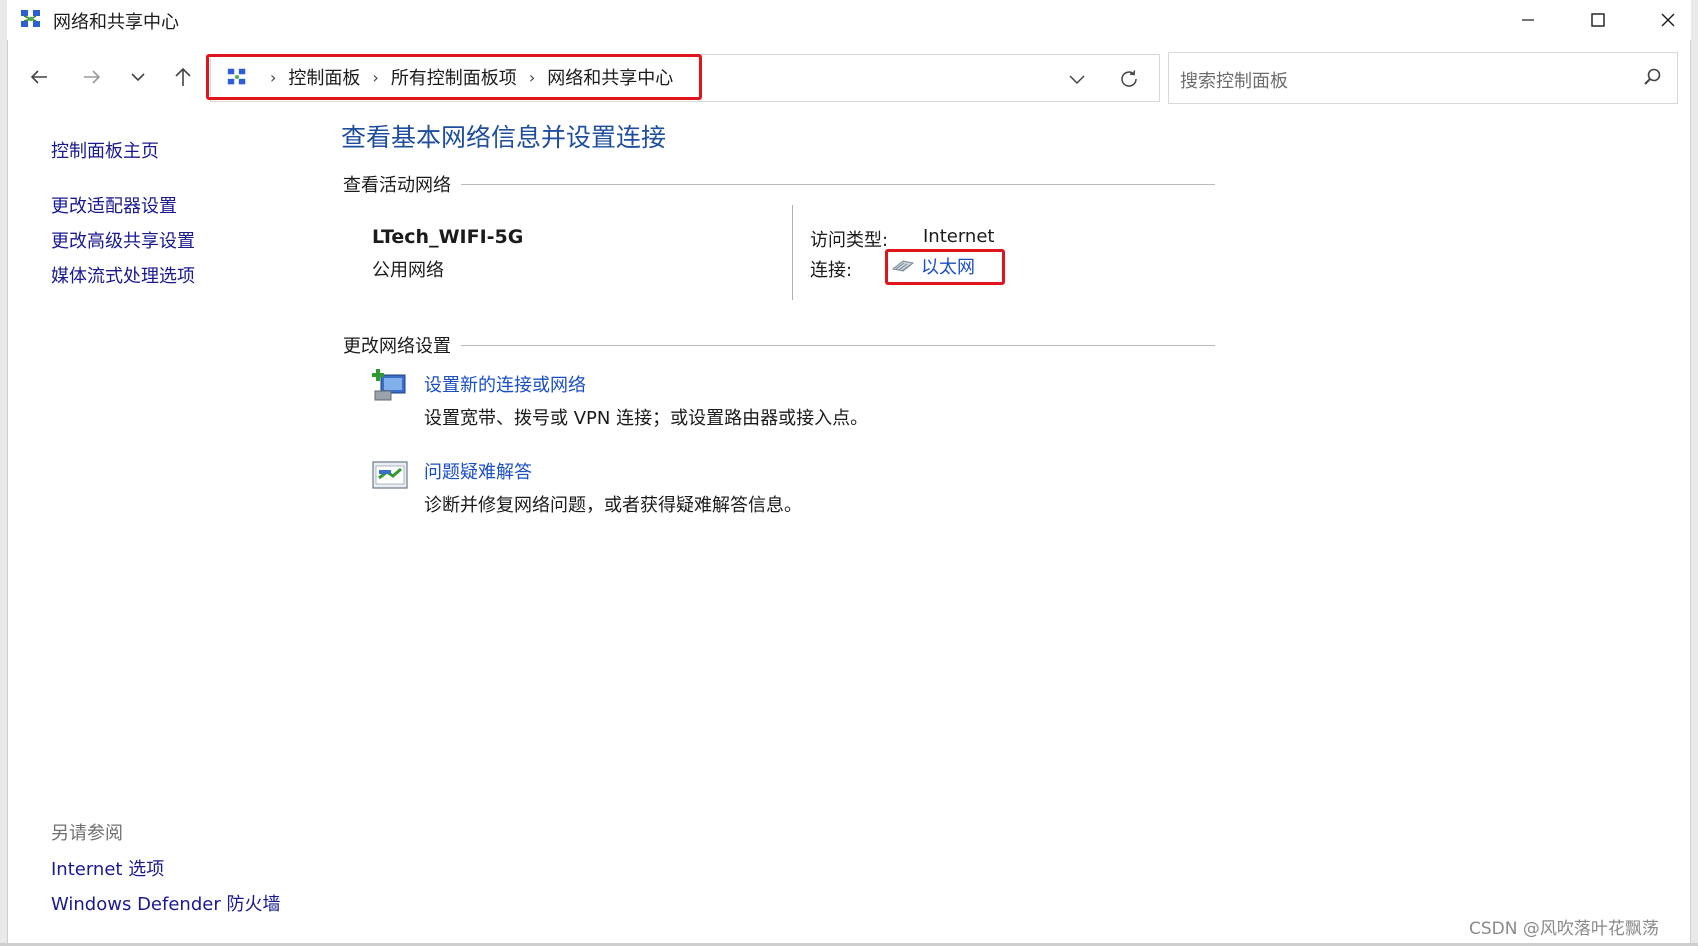 The image size is (1698, 946). Describe the element at coordinates (105, 150) in the screenshot. I see `nav-control-panel-home: 控制面板主页` at that location.